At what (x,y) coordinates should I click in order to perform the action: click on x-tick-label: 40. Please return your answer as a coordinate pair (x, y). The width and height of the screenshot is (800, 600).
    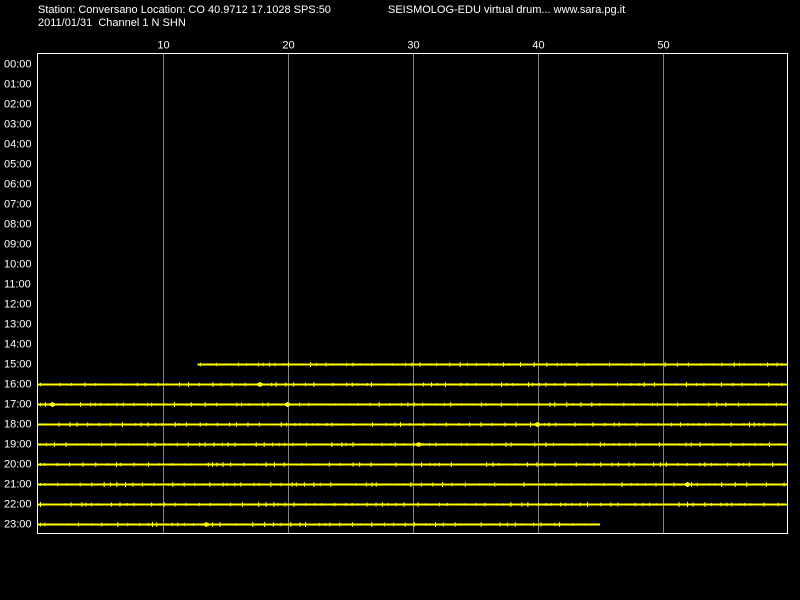
    Looking at the image, I should click on (538, 46).